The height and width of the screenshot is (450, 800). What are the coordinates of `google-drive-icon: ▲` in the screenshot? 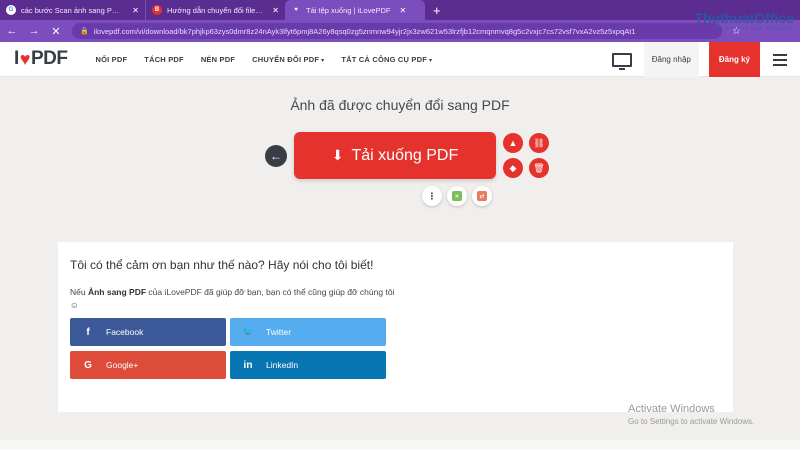 It's located at (513, 143).